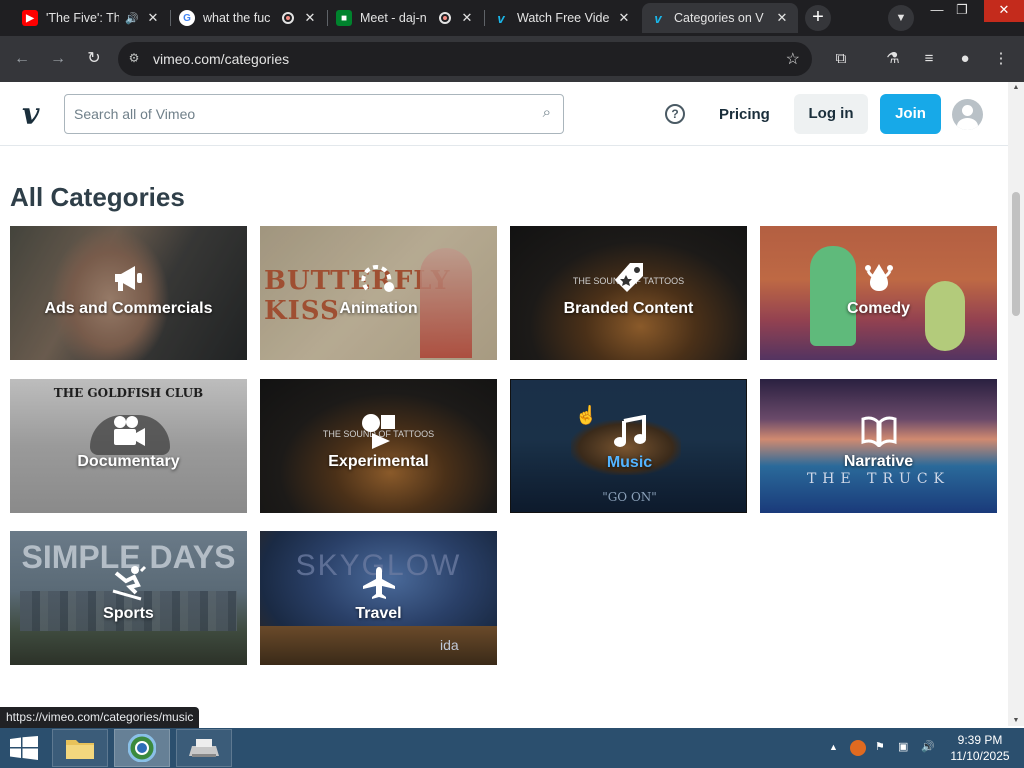  I want to click on network-icon: ▣, so click(903, 746).